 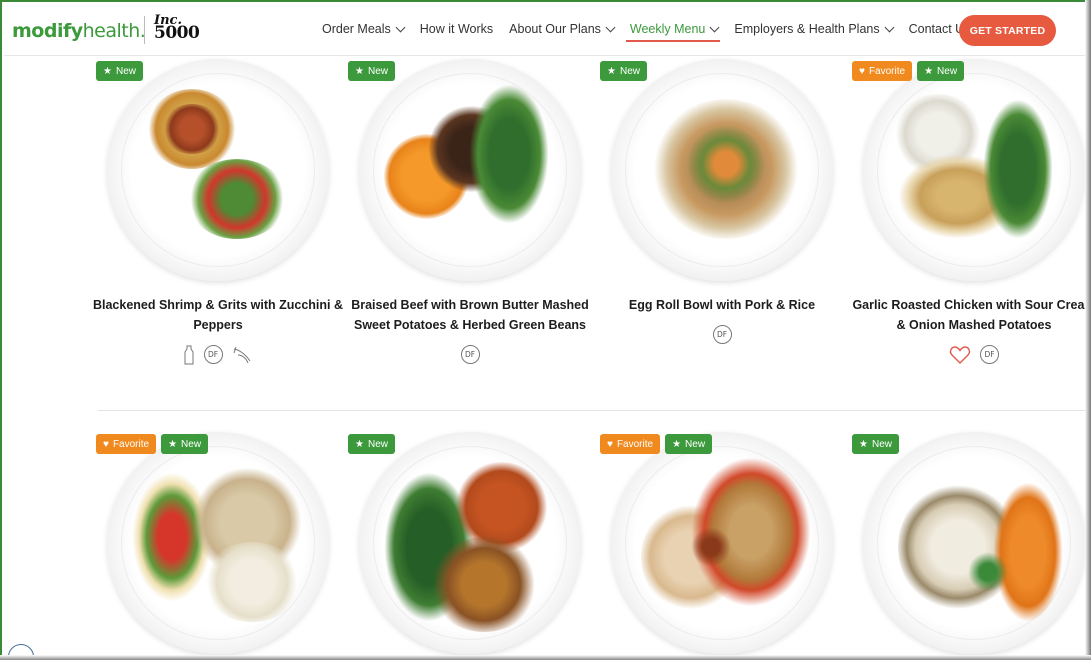 I want to click on row-divider, so click(x=593, y=410).